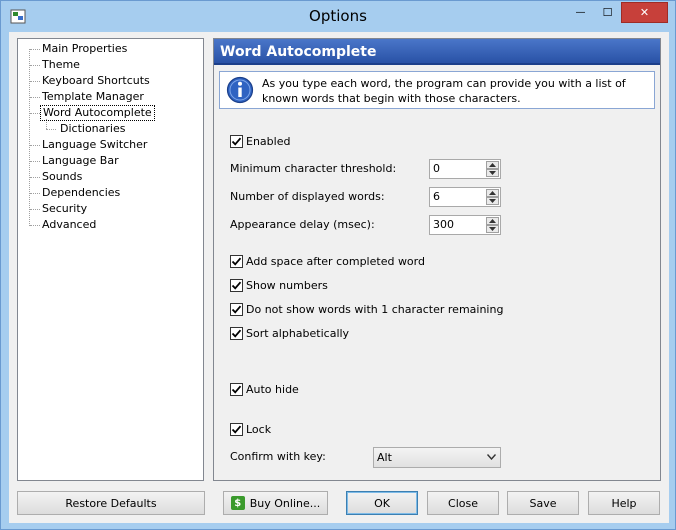 This screenshot has width=676, height=530. I want to click on auto-hide-label: Auto hide, so click(272, 389).